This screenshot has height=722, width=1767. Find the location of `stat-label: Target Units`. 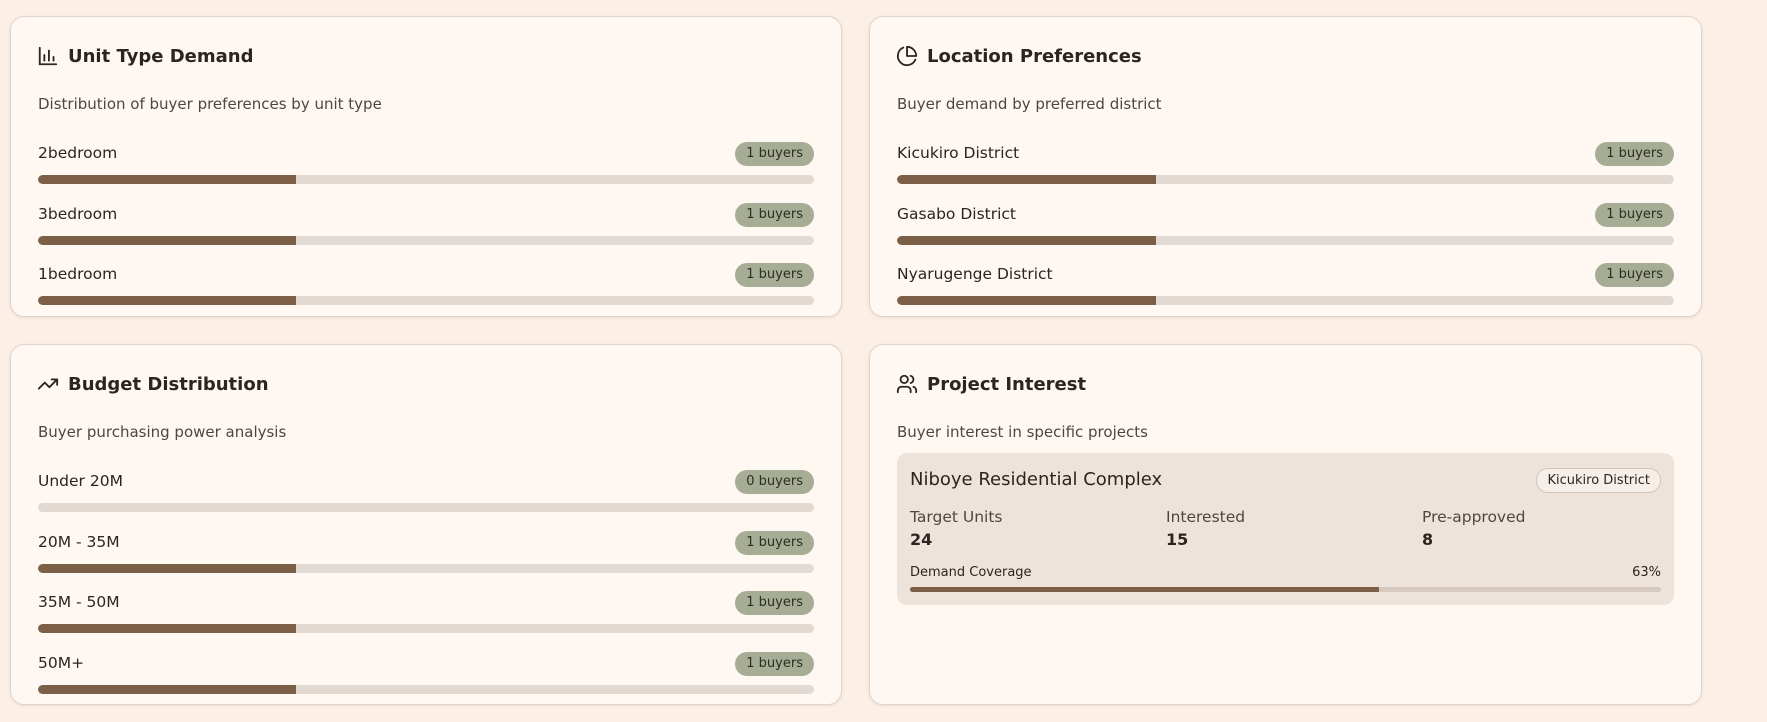

stat-label: Target Units is located at coordinates (956, 517).